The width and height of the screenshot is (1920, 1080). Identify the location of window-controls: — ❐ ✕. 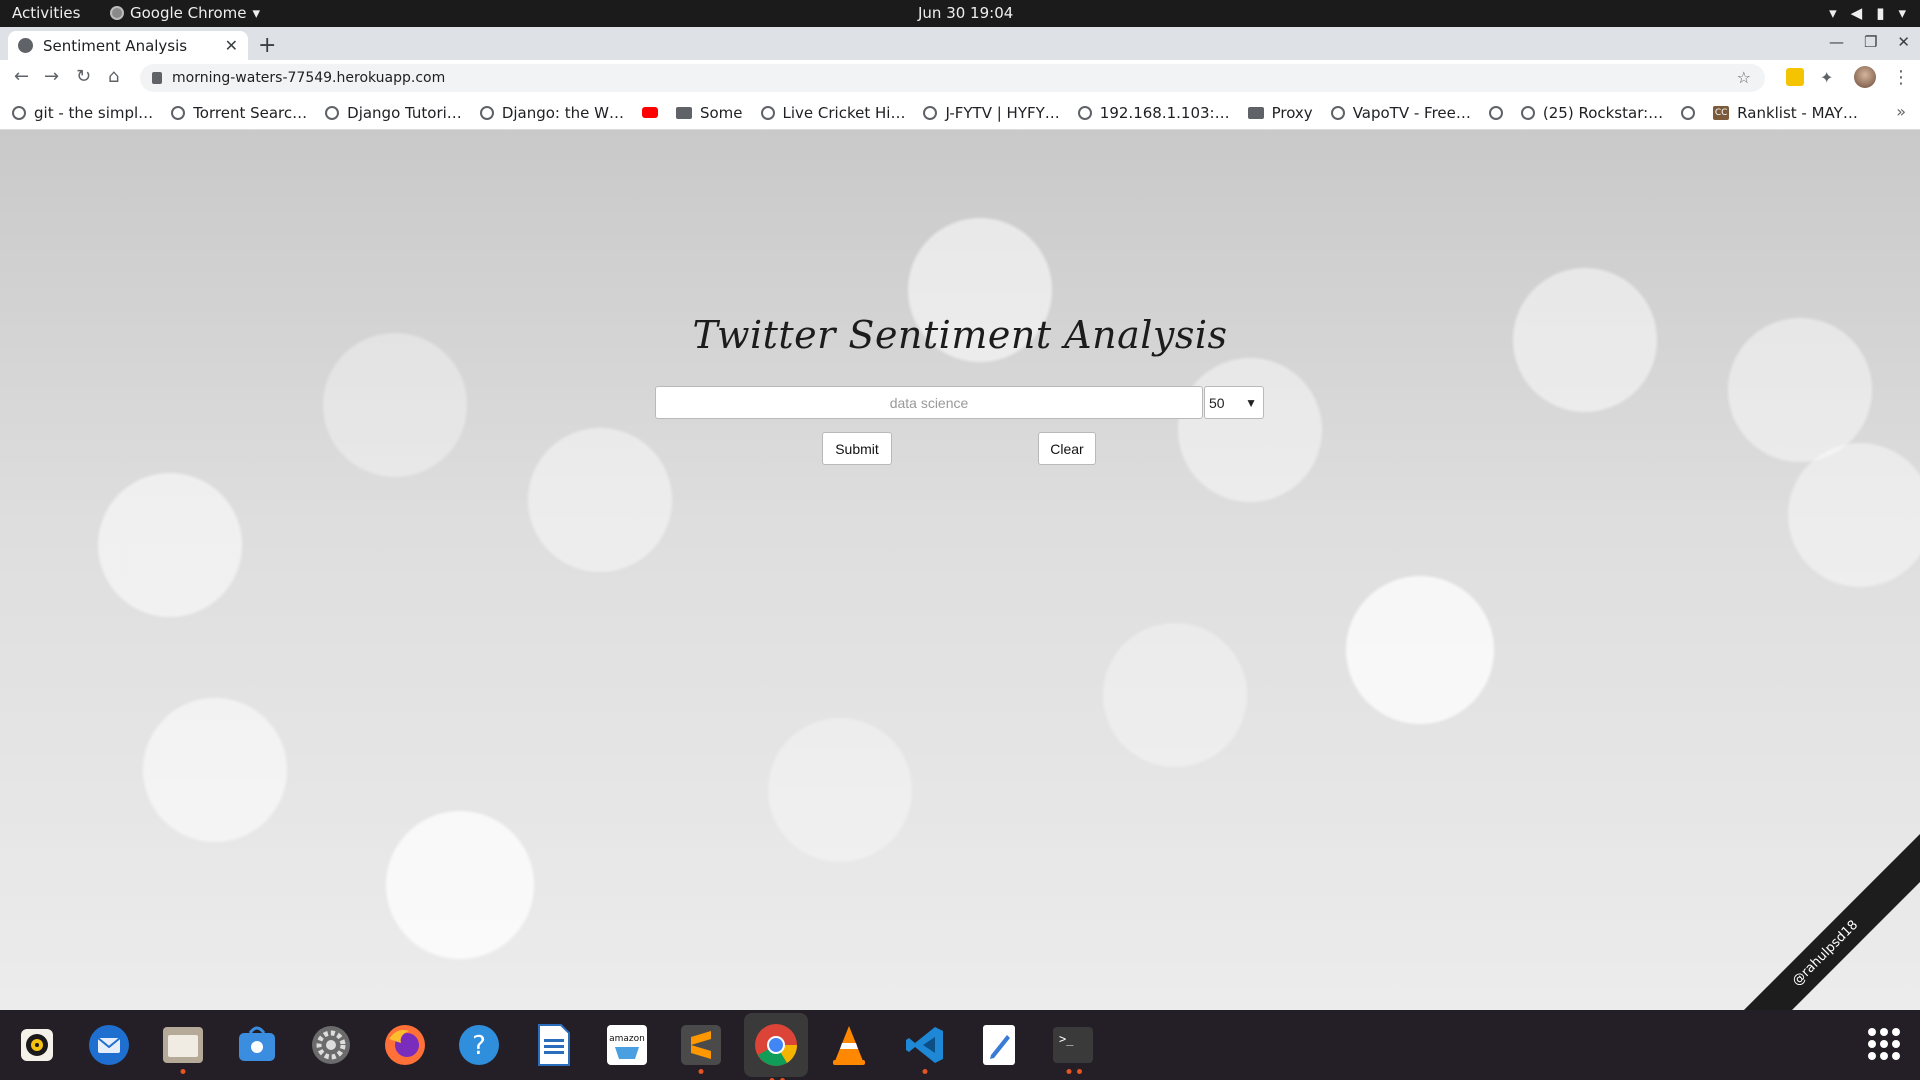
(1869, 42).